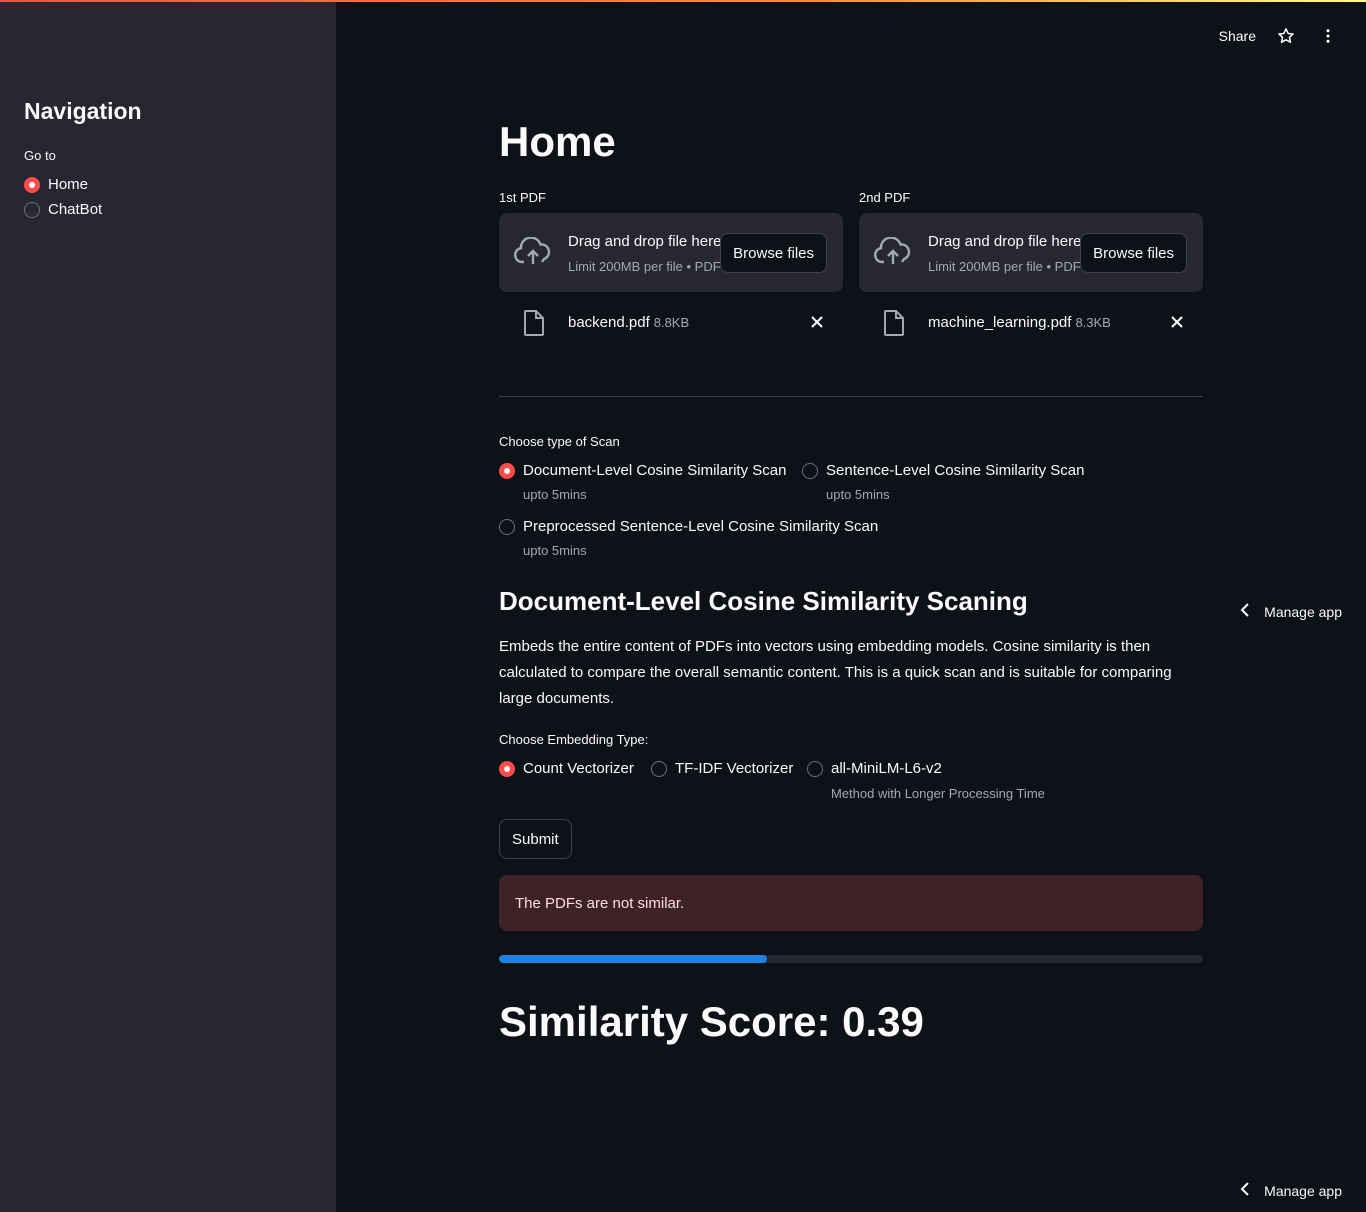 This screenshot has width=1366, height=1212. Describe the element at coordinates (955, 470) in the screenshot. I see `scan-option-label: Sentence-Level Cosine Similarity Scan` at that location.